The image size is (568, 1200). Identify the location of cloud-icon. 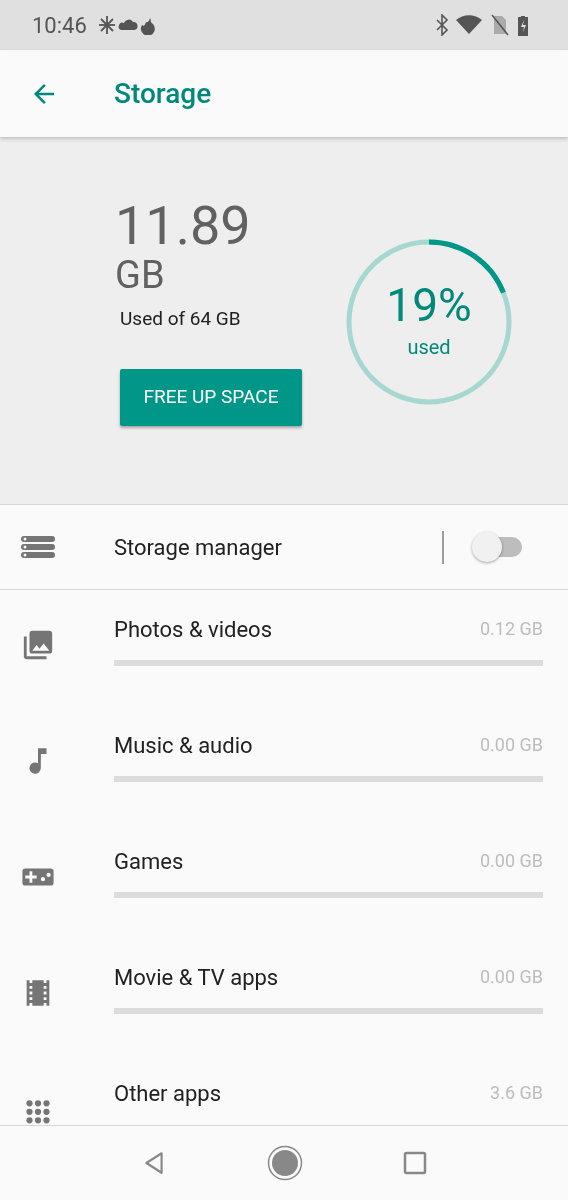
(128, 24).